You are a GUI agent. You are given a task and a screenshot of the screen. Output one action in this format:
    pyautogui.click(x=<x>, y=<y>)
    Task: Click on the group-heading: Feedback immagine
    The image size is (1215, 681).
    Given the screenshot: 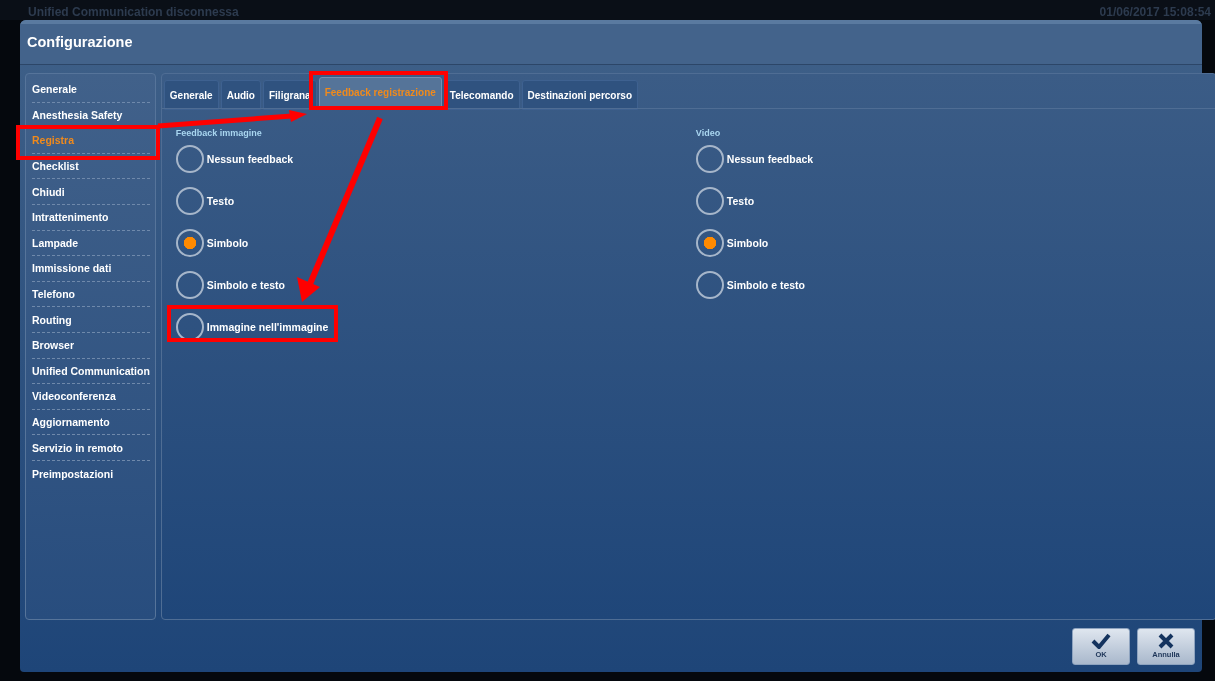 What is the action you would take?
    pyautogui.click(x=218, y=133)
    